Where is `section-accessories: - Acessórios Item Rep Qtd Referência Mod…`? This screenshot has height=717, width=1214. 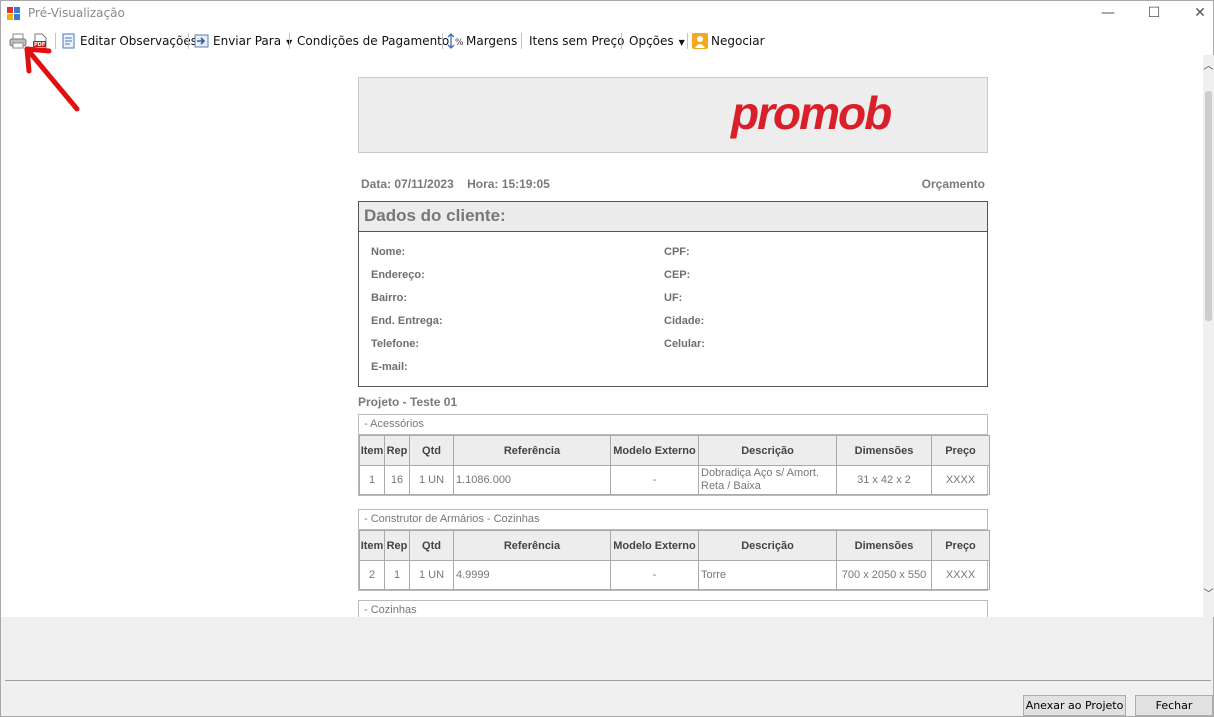 section-accessories: - Acessórios Item Rep Qtd Referência Mod… is located at coordinates (674, 455).